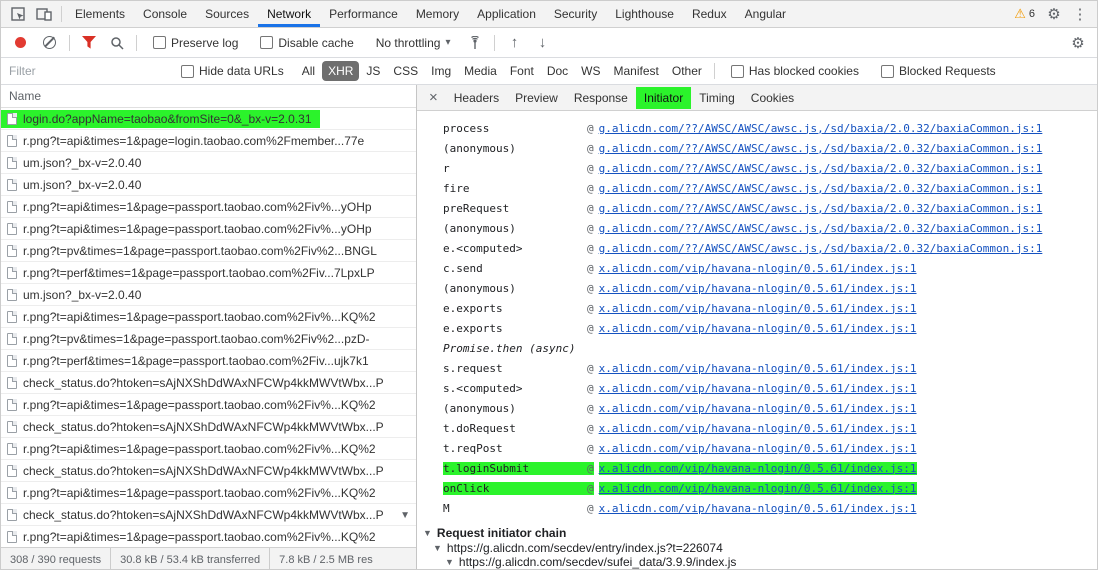  I want to click on tab-console: Console, so click(165, 14).